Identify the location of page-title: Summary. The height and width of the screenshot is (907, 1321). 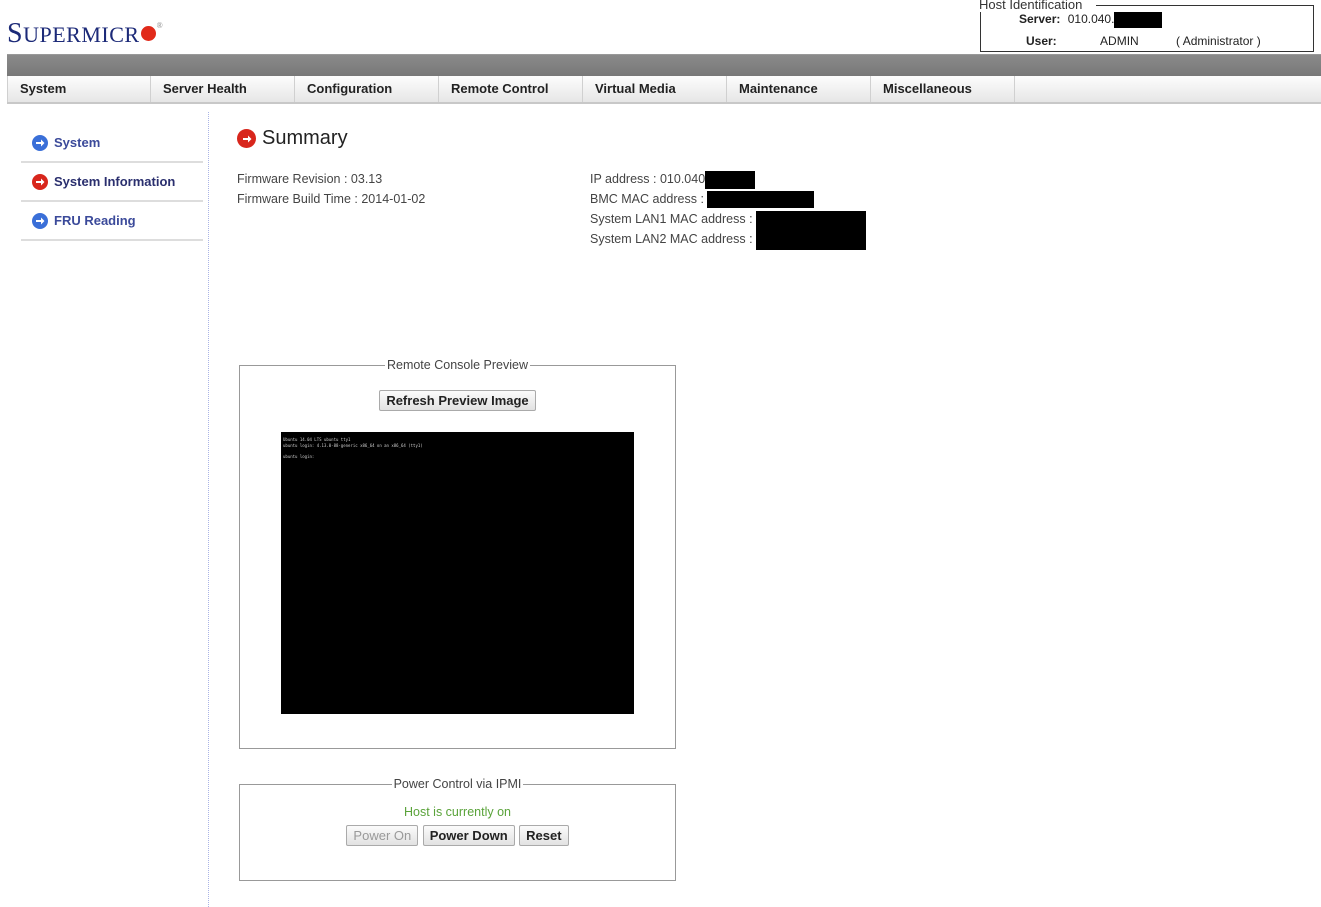
(292, 138).